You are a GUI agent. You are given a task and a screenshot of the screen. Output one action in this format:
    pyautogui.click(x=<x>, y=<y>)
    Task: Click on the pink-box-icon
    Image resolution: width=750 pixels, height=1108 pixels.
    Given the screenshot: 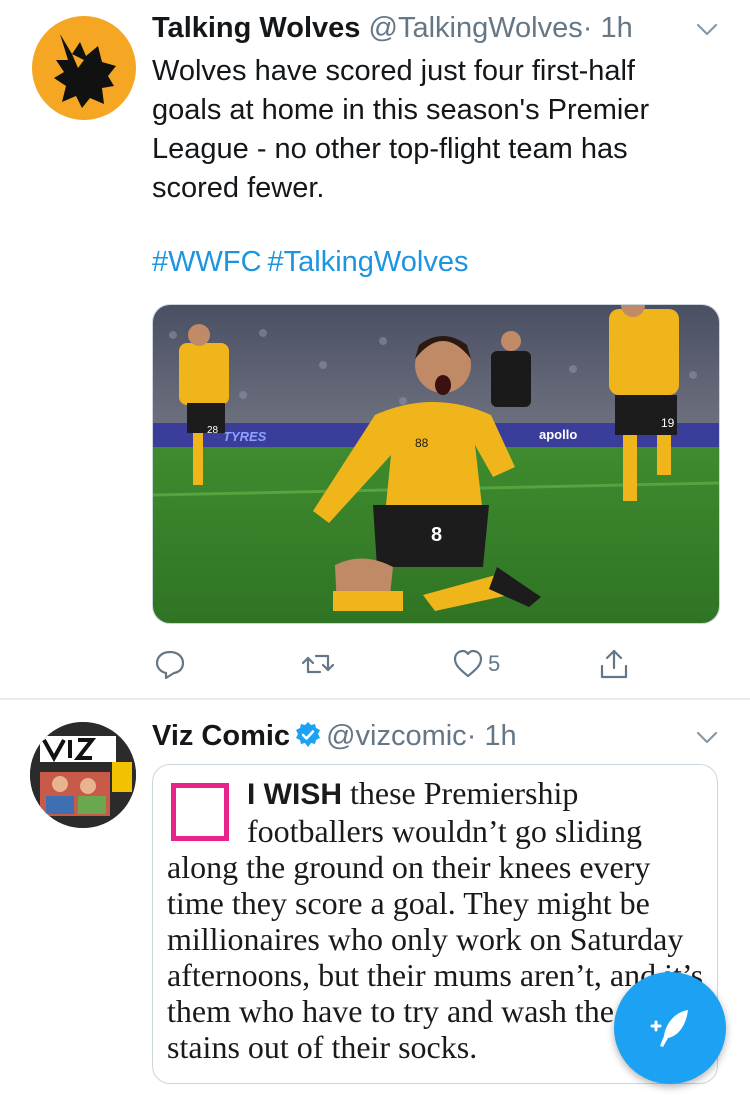 What is the action you would take?
    pyautogui.click(x=200, y=812)
    